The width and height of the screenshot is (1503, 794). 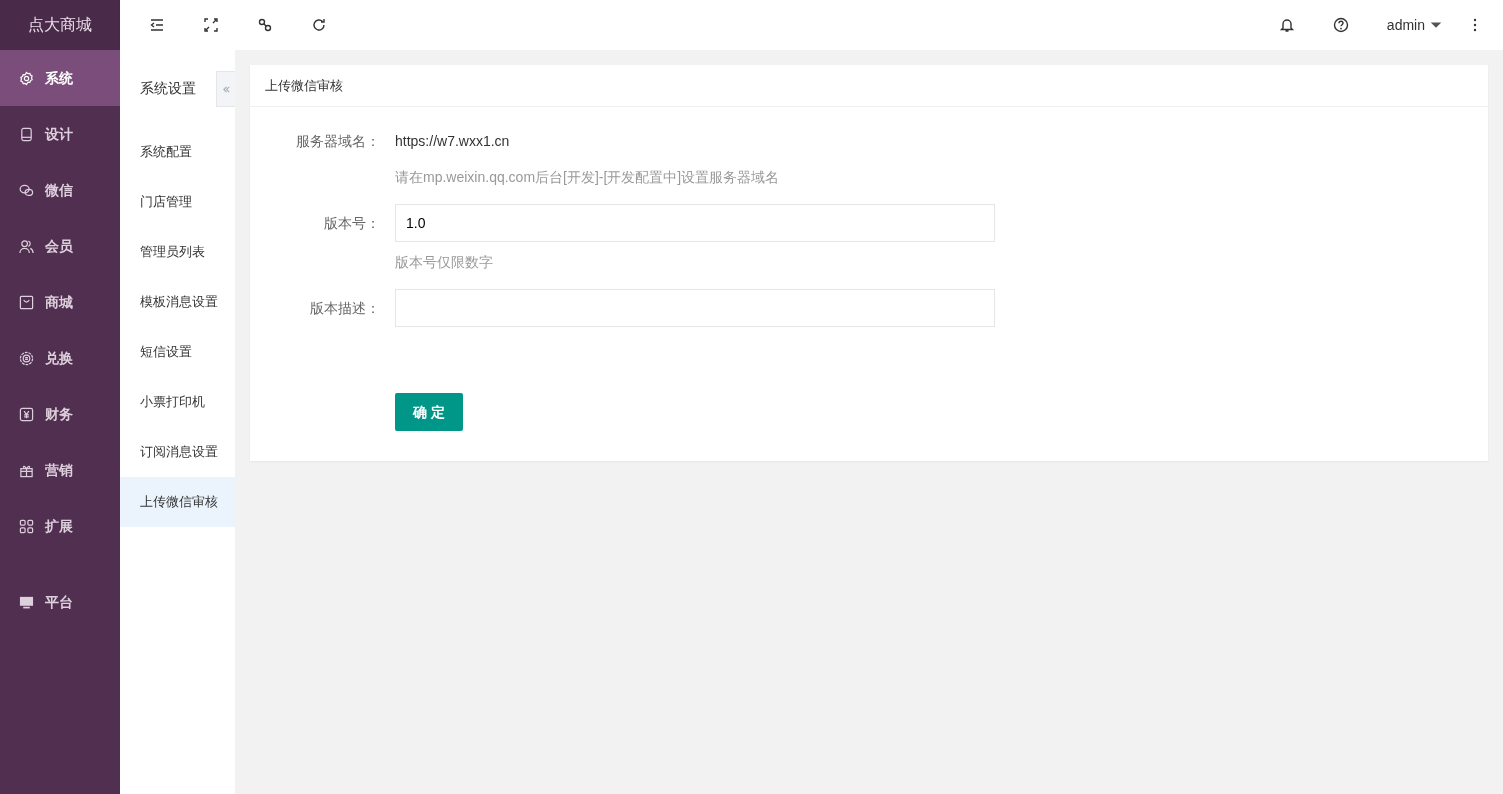 What do you see at coordinates (177, 402) in the screenshot?
I see `subnav-item: 小票打印机` at bounding box center [177, 402].